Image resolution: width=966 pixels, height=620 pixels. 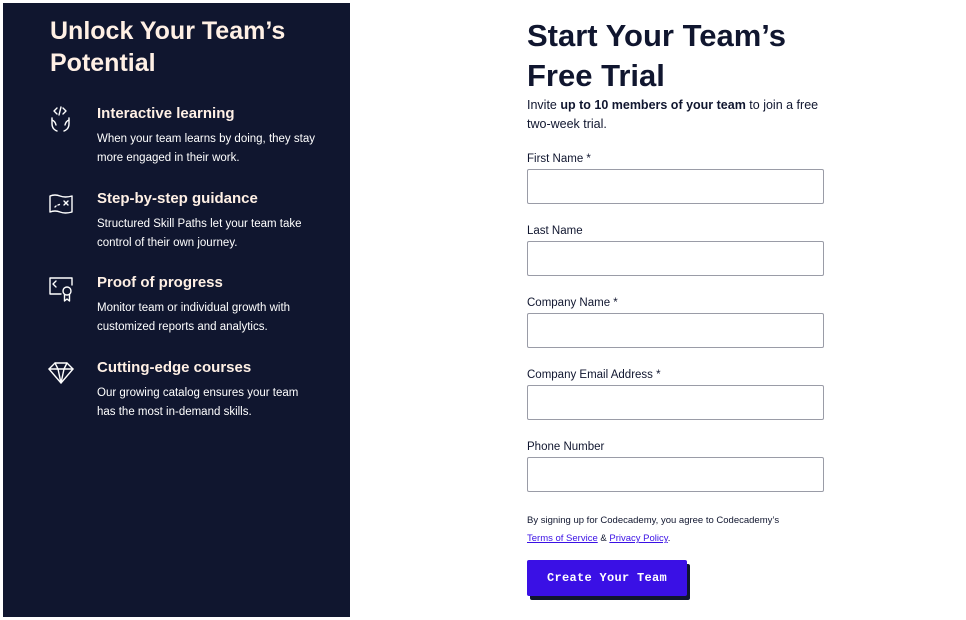 I want to click on certificate-icon, so click(x=62, y=289).